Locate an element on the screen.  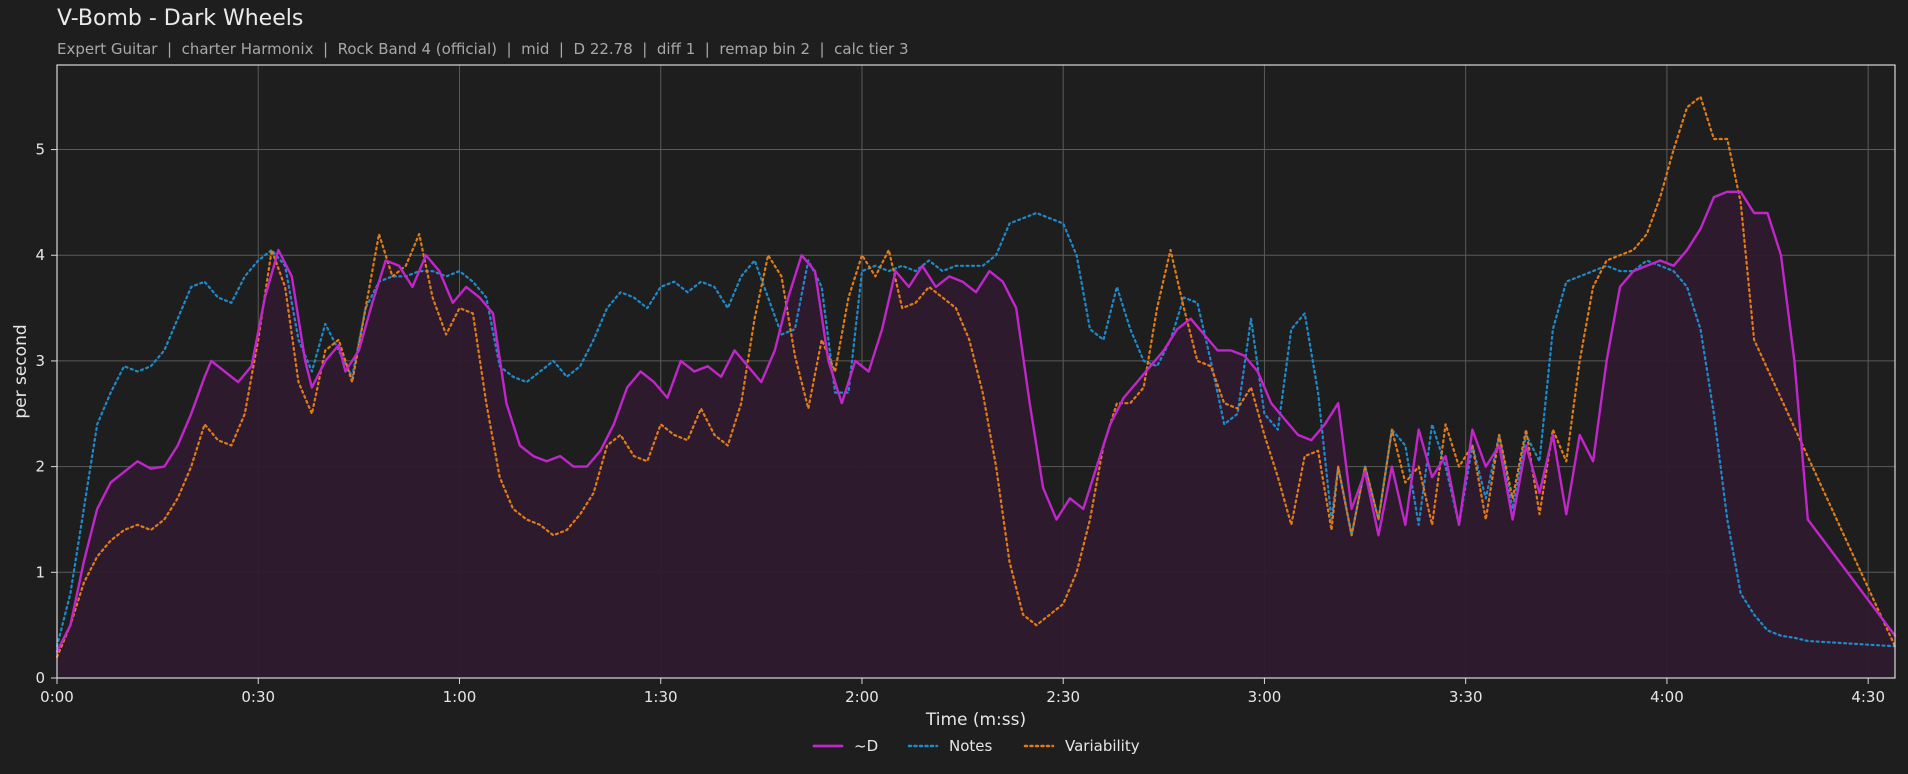
legend-item: ~D is located at coordinates (845, 746).